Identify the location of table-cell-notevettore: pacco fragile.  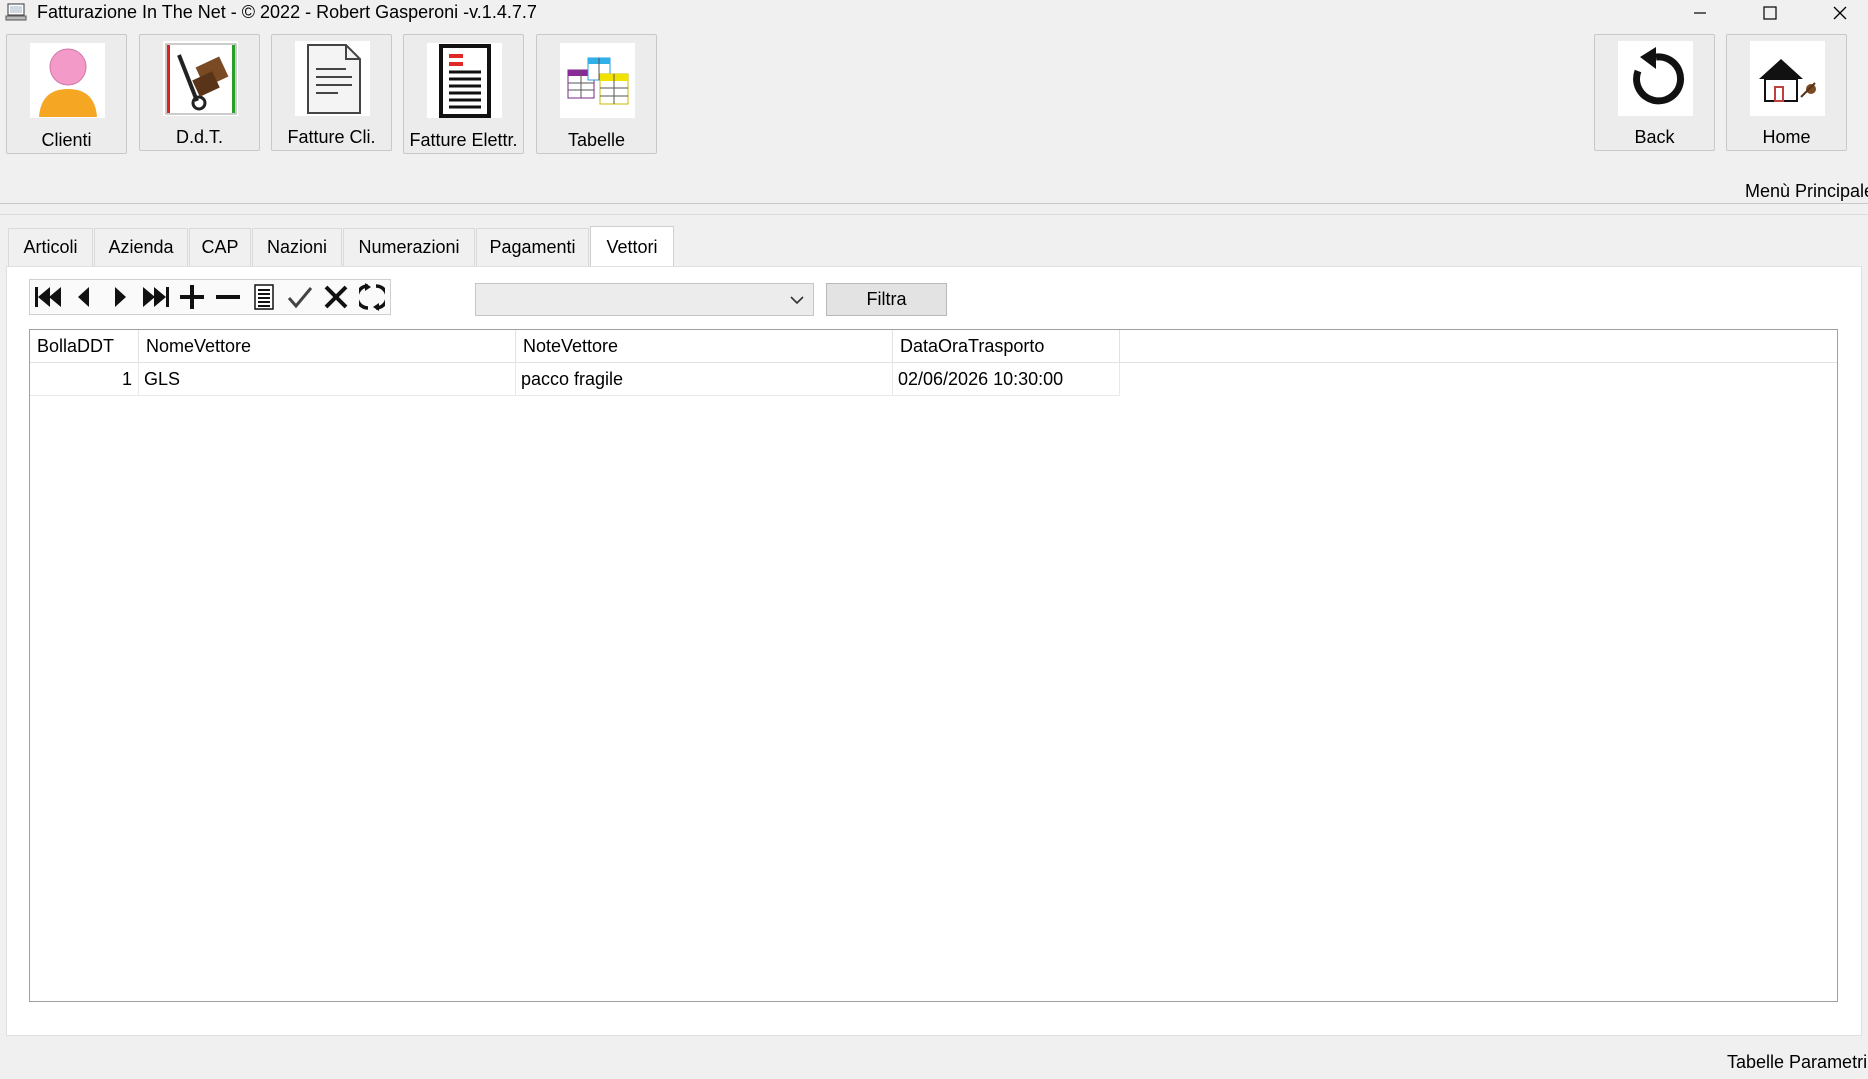
(704, 379).